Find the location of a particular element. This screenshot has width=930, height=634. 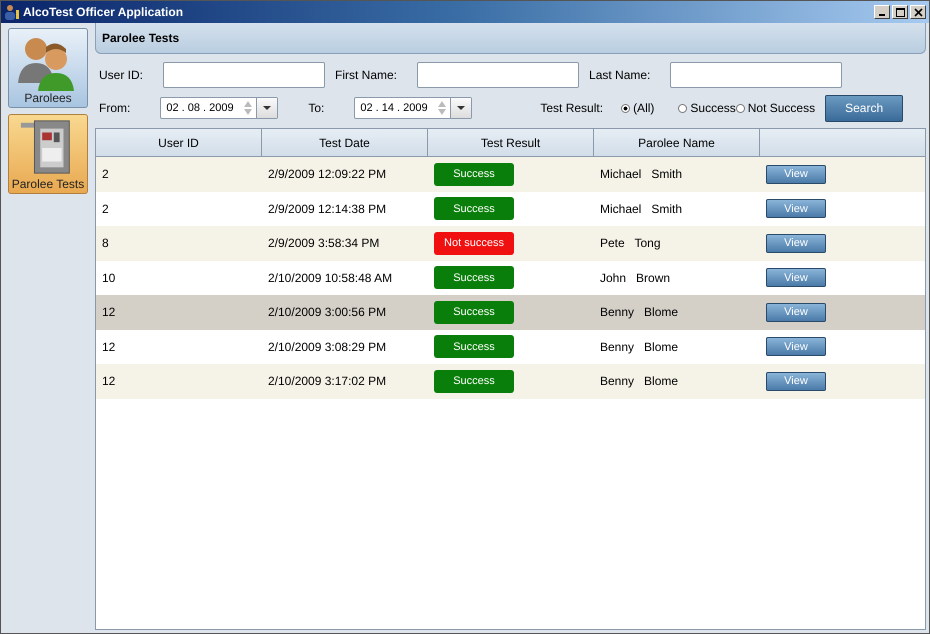

maximize-button is located at coordinates (900, 12).